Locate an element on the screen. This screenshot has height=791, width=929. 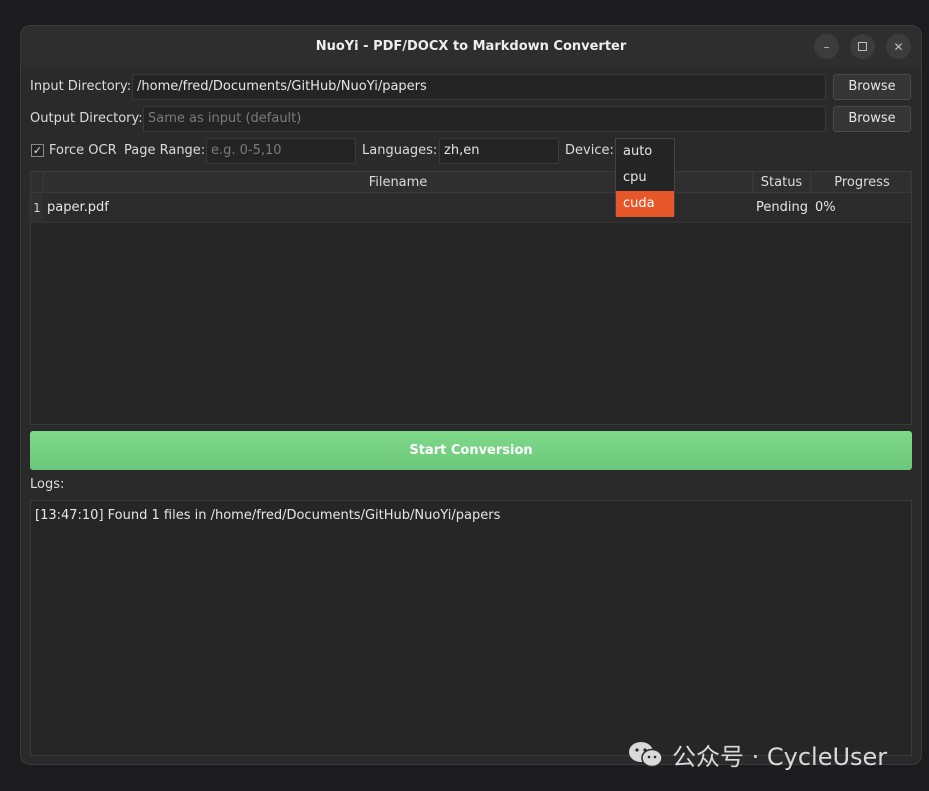
start-conversion-button: Start Conversion is located at coordinates (471, 450).